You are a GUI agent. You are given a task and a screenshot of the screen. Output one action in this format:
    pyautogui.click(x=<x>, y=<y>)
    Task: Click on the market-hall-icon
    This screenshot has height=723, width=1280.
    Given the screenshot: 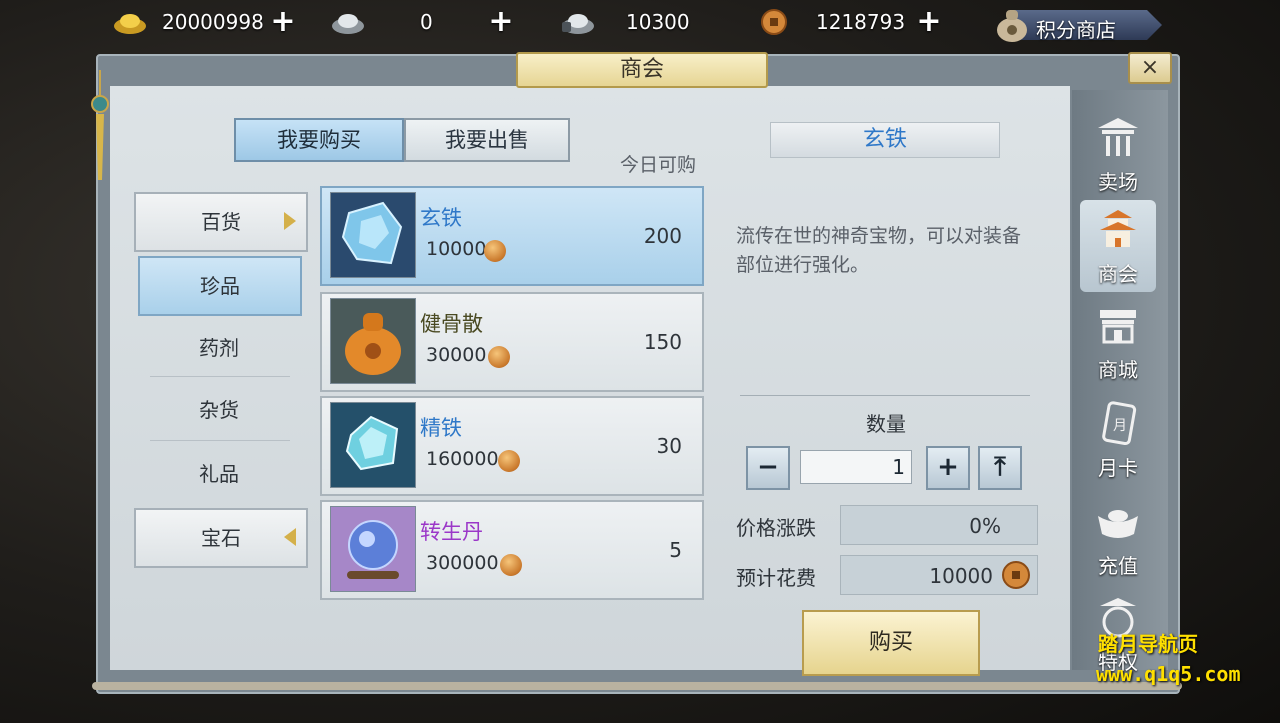 What is the action you would take?
    pyautogui.click(x=1118, y=137)
    